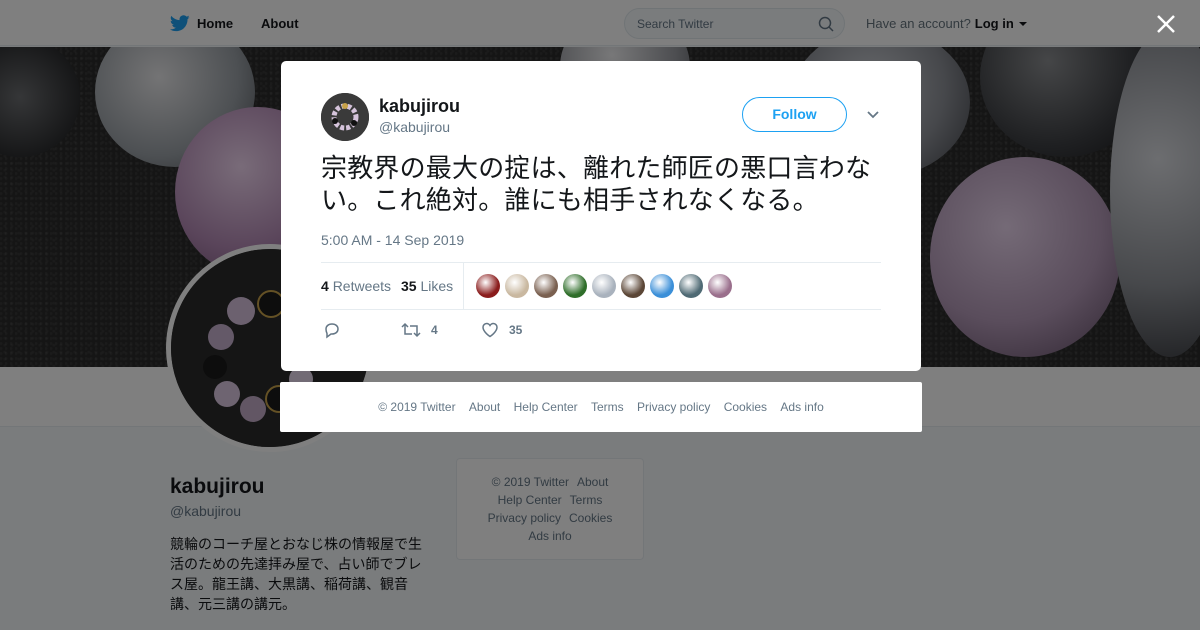  Describe the element at coordinates (490, 330) in the screenshot. I see `heart-icon` at that location.